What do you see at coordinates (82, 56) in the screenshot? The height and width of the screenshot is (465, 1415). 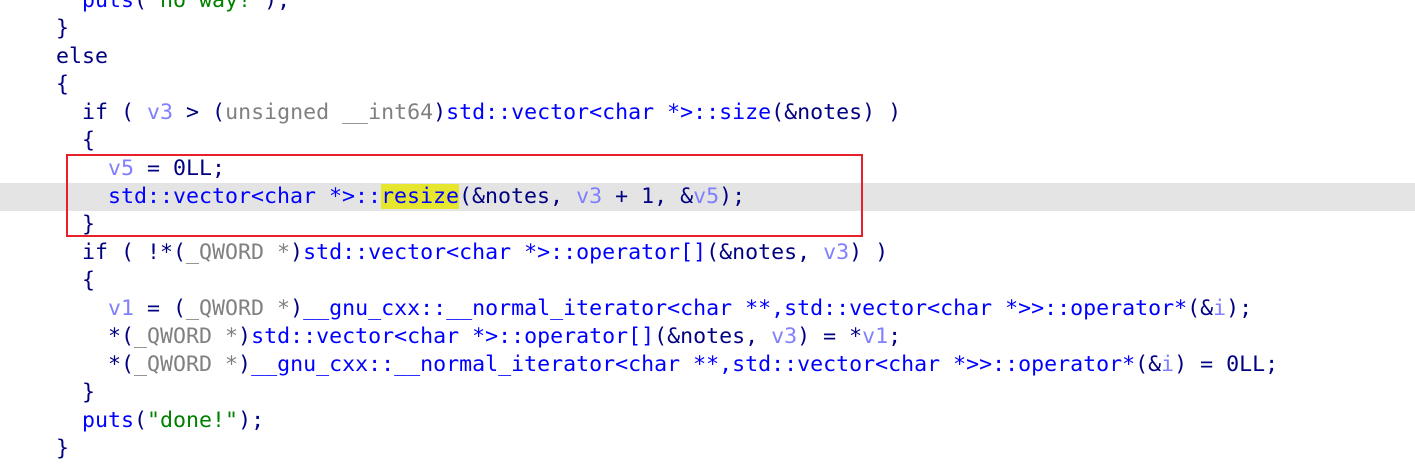 I see `code-token: else` at bounding box center [82, 56].